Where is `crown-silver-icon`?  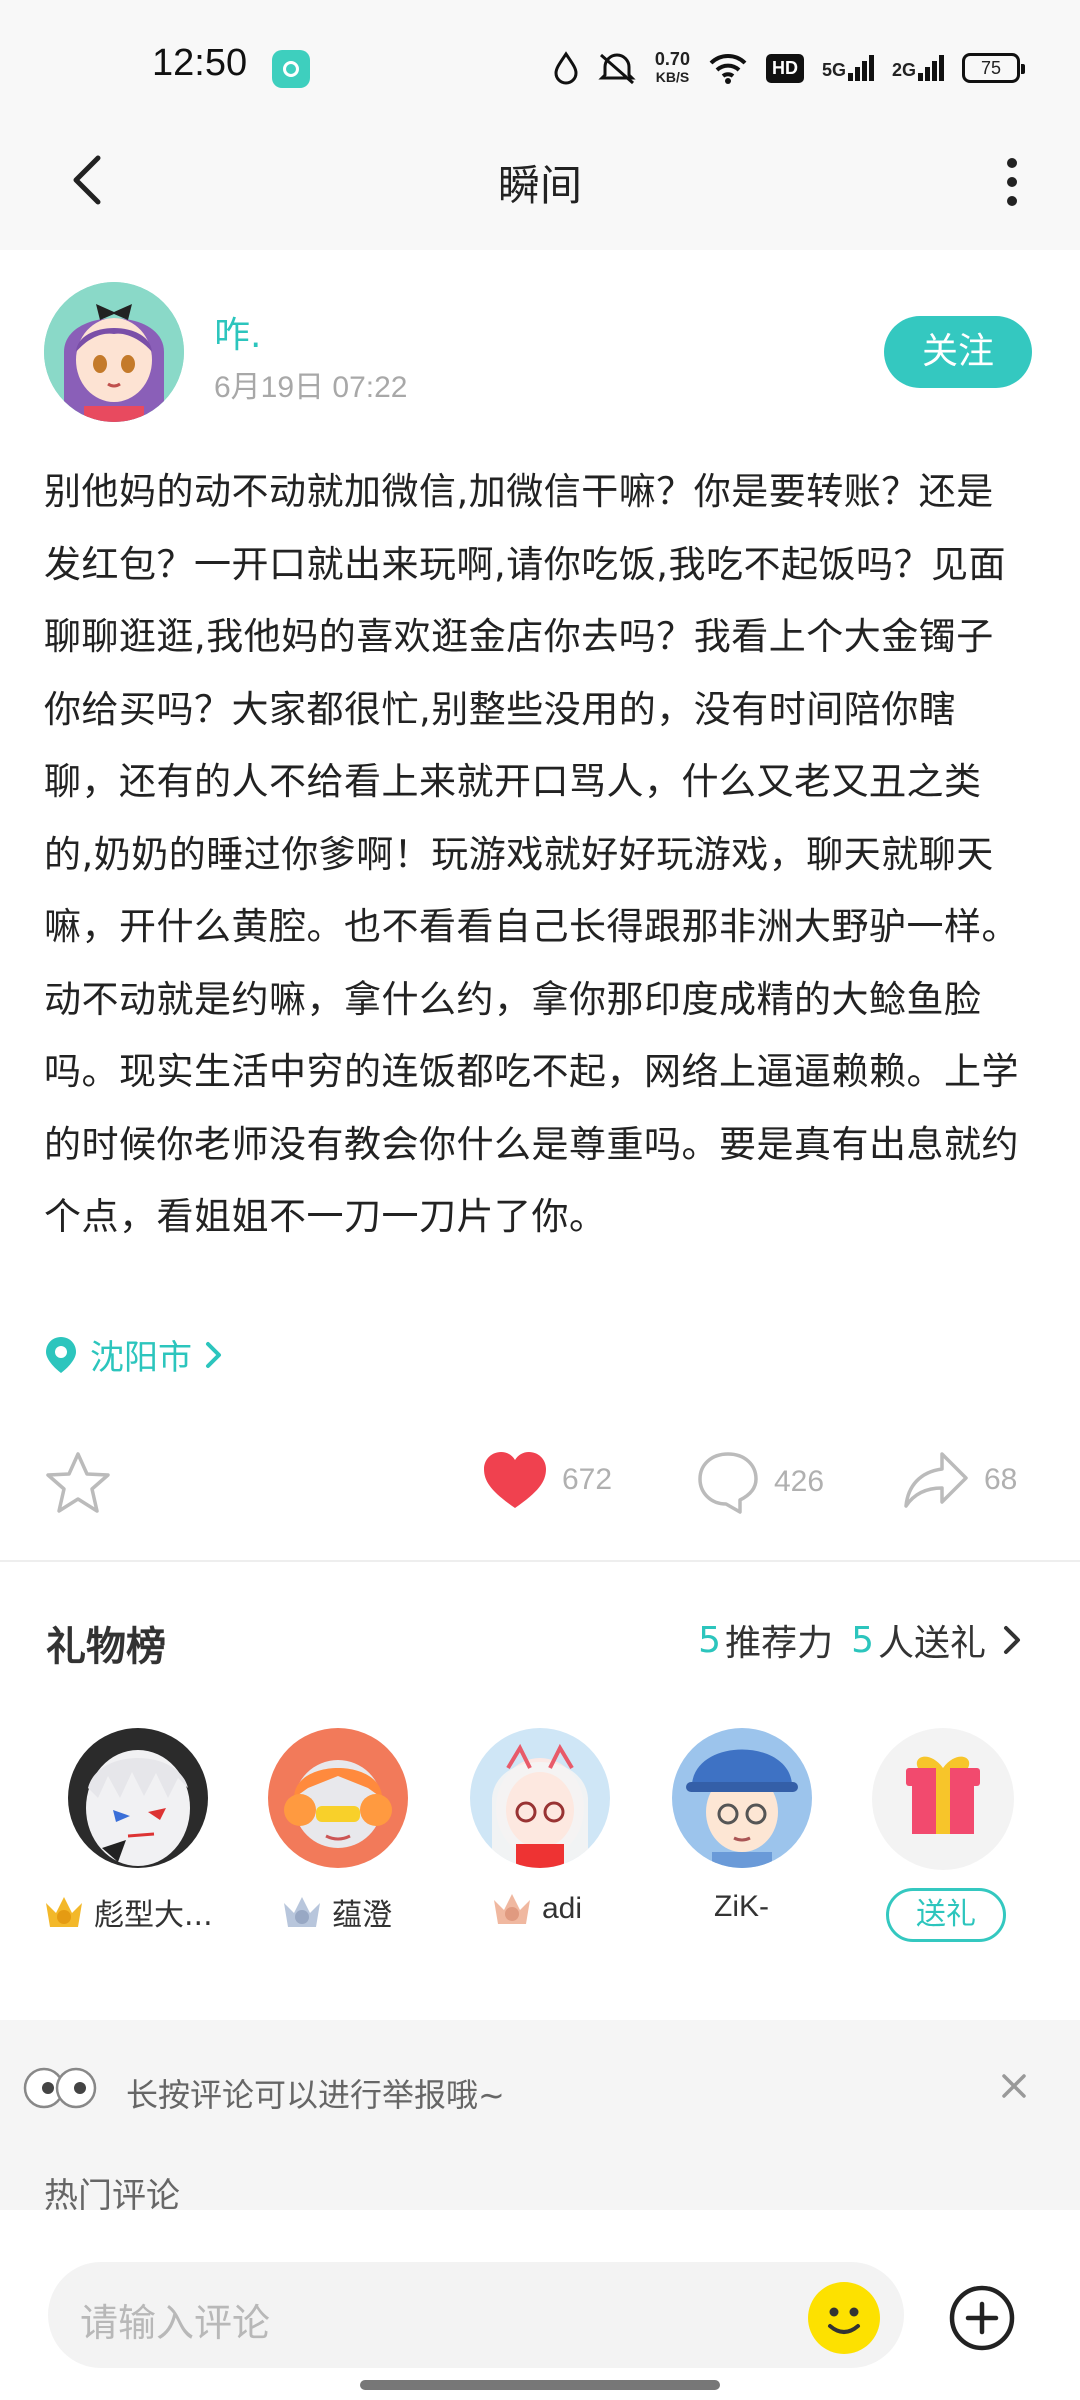
crown-silver-icon is located at coordinates (302, 1912).